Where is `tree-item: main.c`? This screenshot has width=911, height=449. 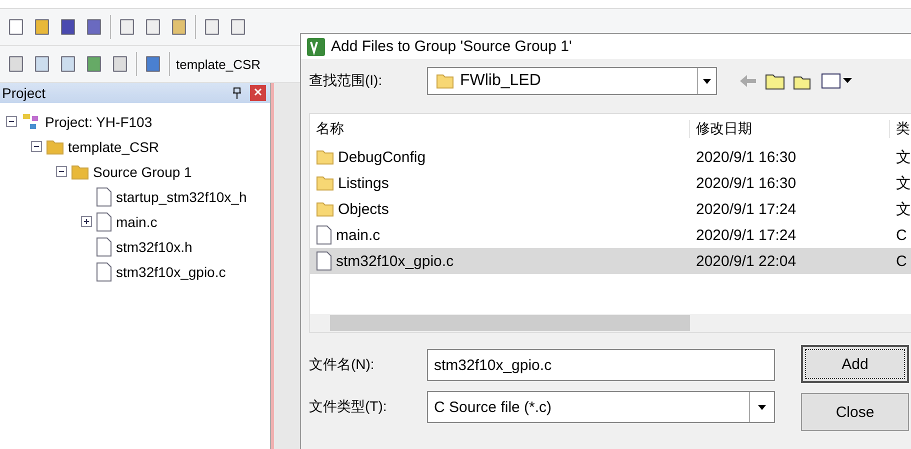
tree-item: main.c is located at coordinates (137, 222).